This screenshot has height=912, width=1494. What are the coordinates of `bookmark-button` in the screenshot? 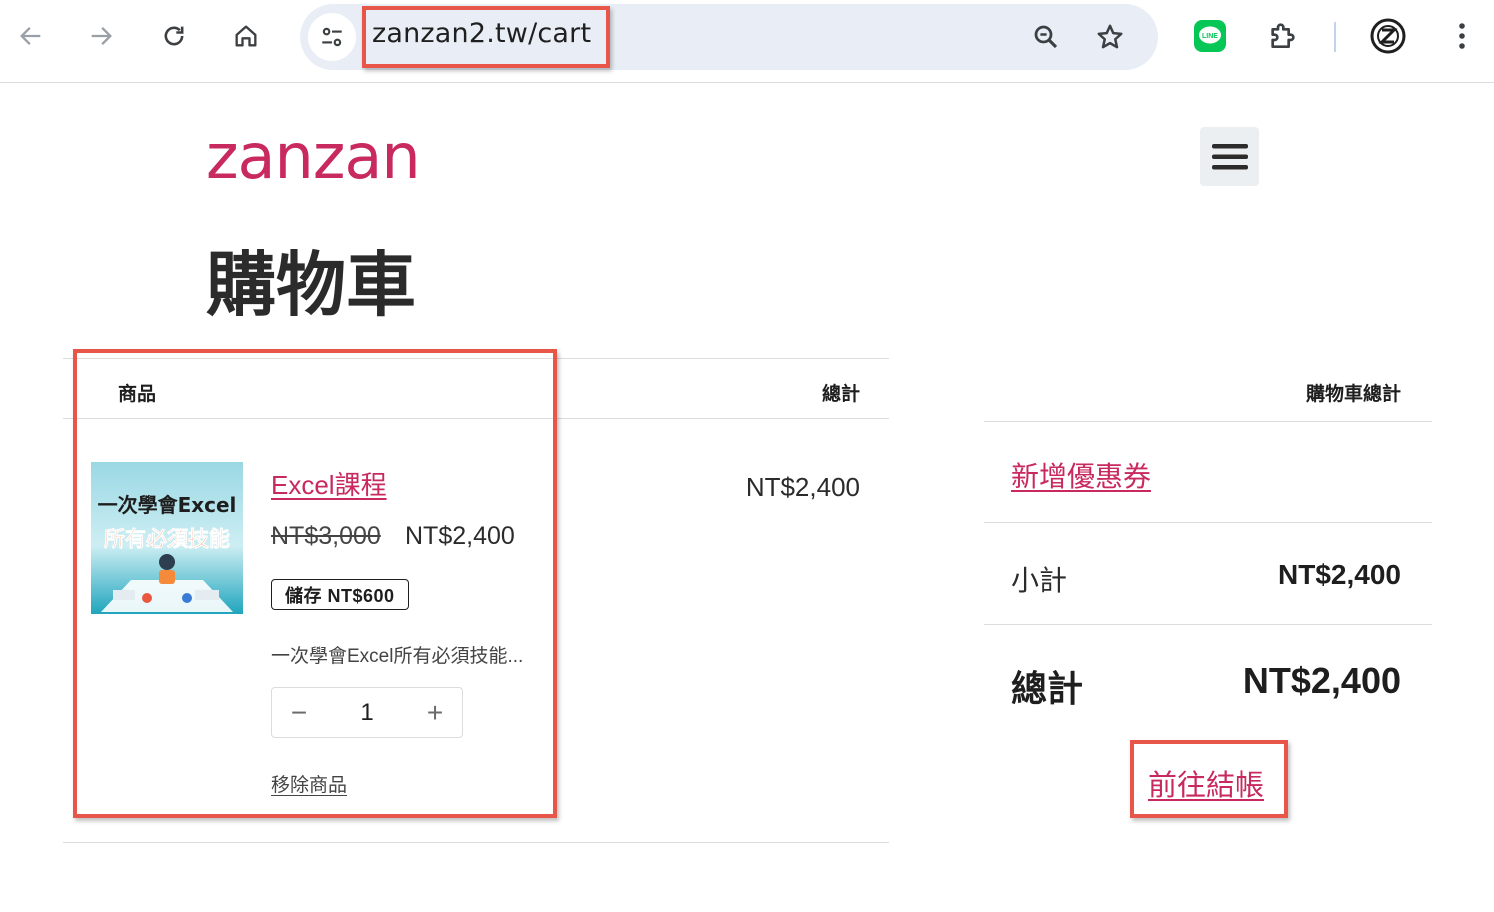 It's located at (1110, 37).